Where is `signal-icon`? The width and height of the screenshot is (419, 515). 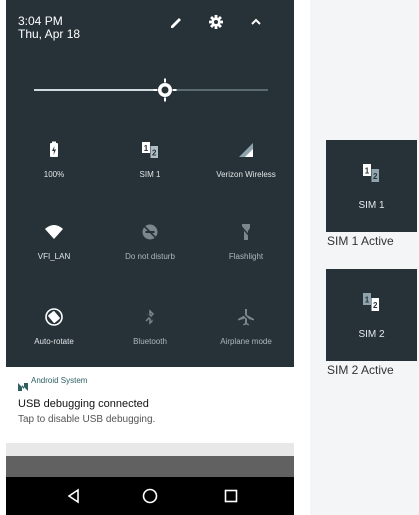
signal-icon is located at coordinates (246, 150).